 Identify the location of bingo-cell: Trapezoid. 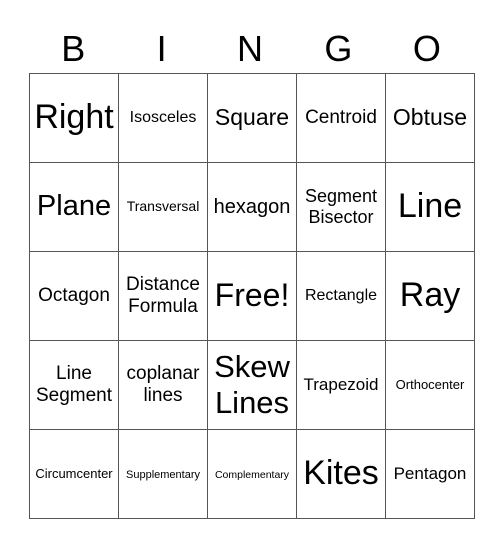
(341, 385).